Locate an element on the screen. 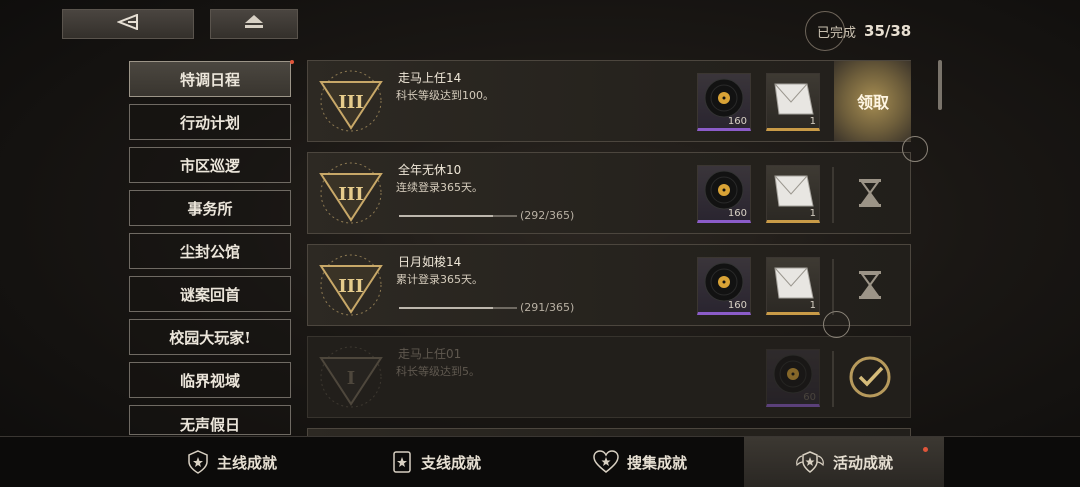 The image size is (1080, 487). back-button is located at coordinates (128, 24).